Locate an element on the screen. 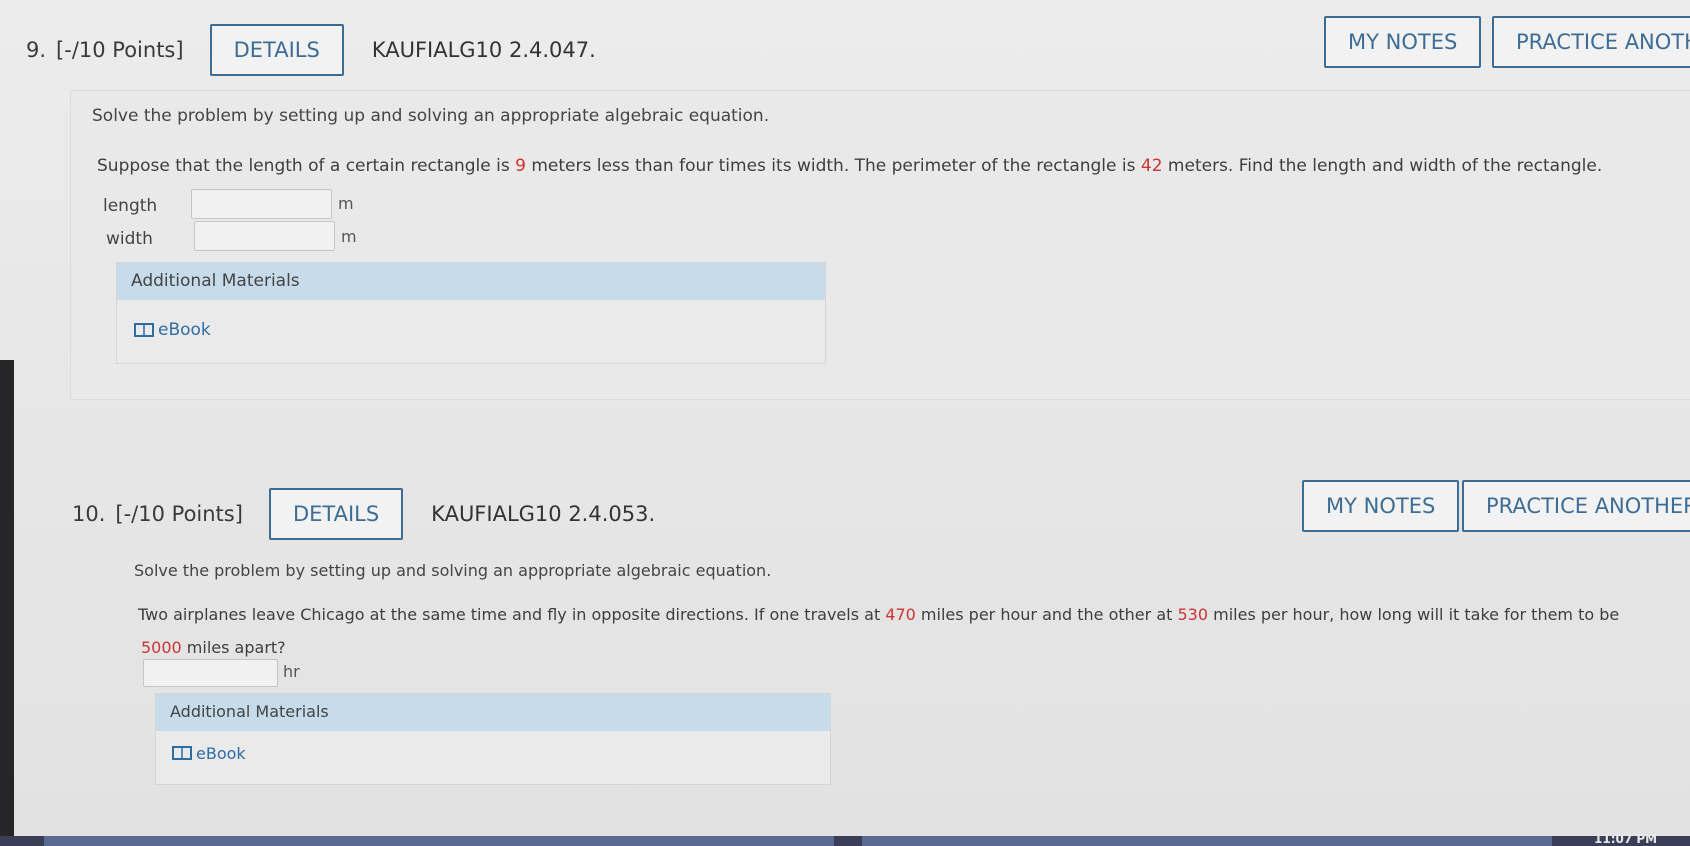 This screenshot has width=1690, height=846. problem-segment: miles per hour and the other at is located at coordinates (1046, 614).